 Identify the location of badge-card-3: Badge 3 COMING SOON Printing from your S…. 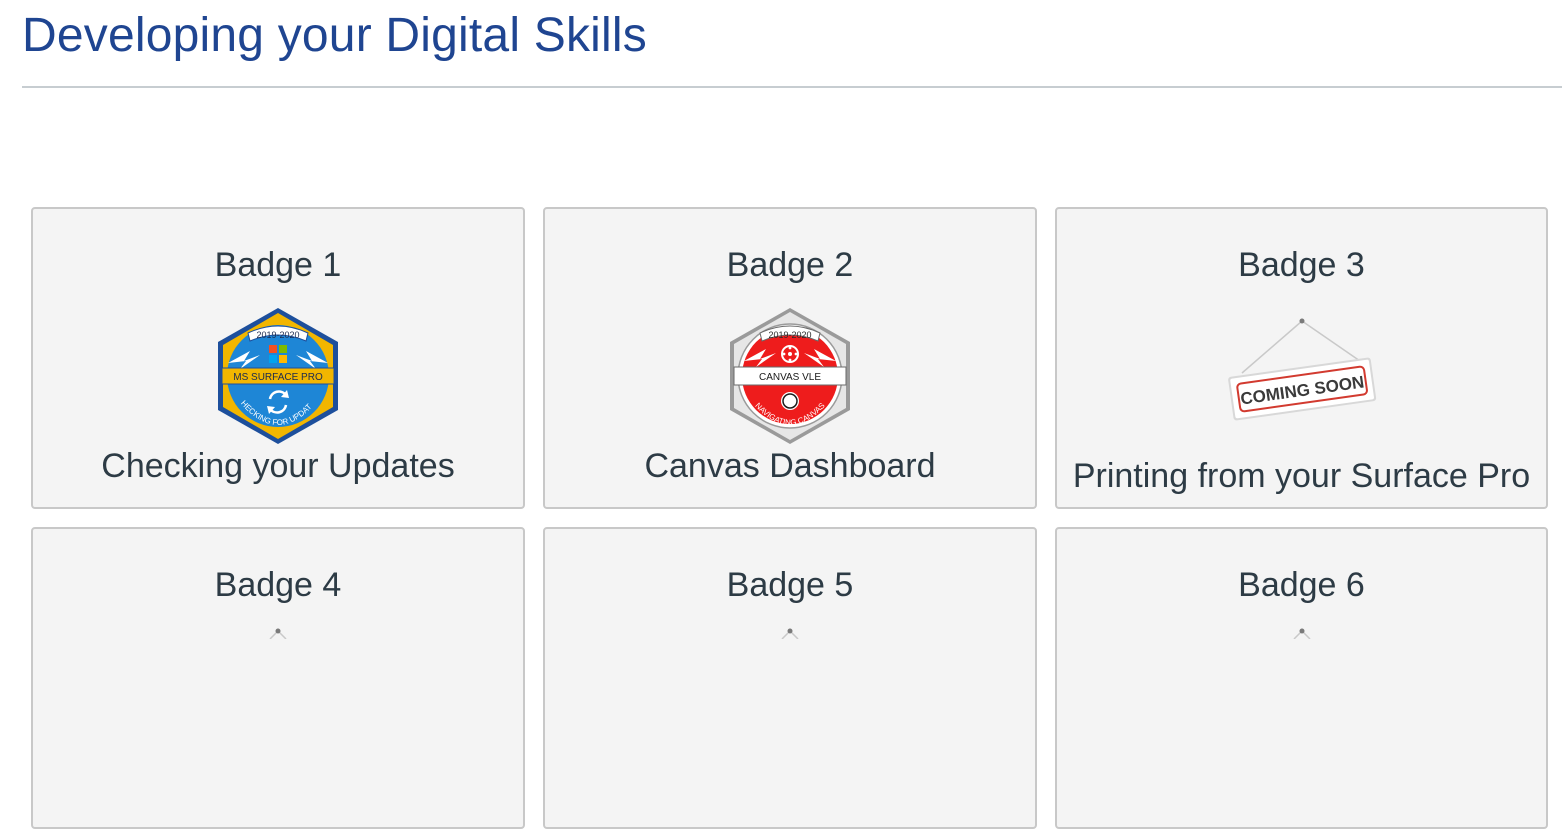
(1301, 358).